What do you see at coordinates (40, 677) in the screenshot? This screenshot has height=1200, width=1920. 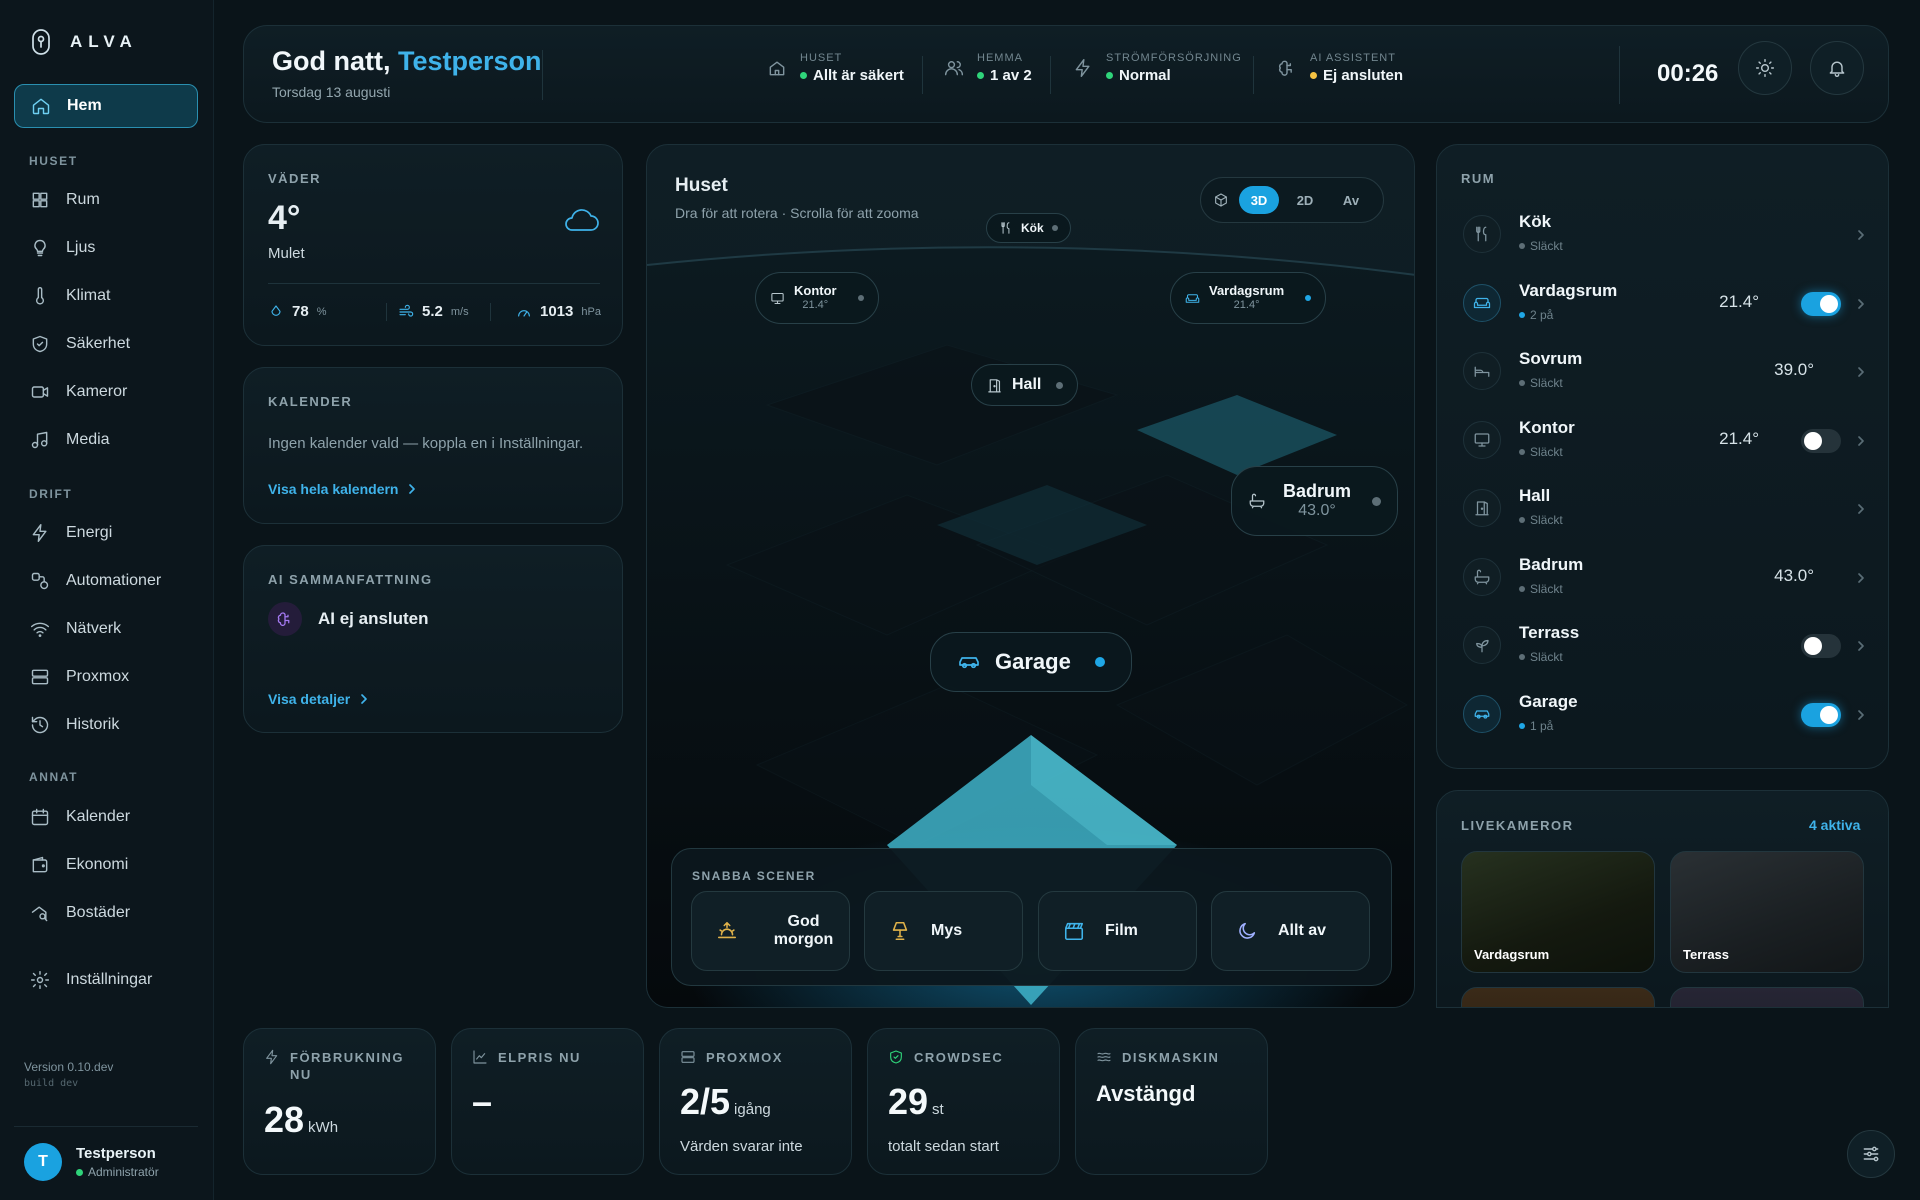 I see `server-icon` at bounding box center [40, 677].